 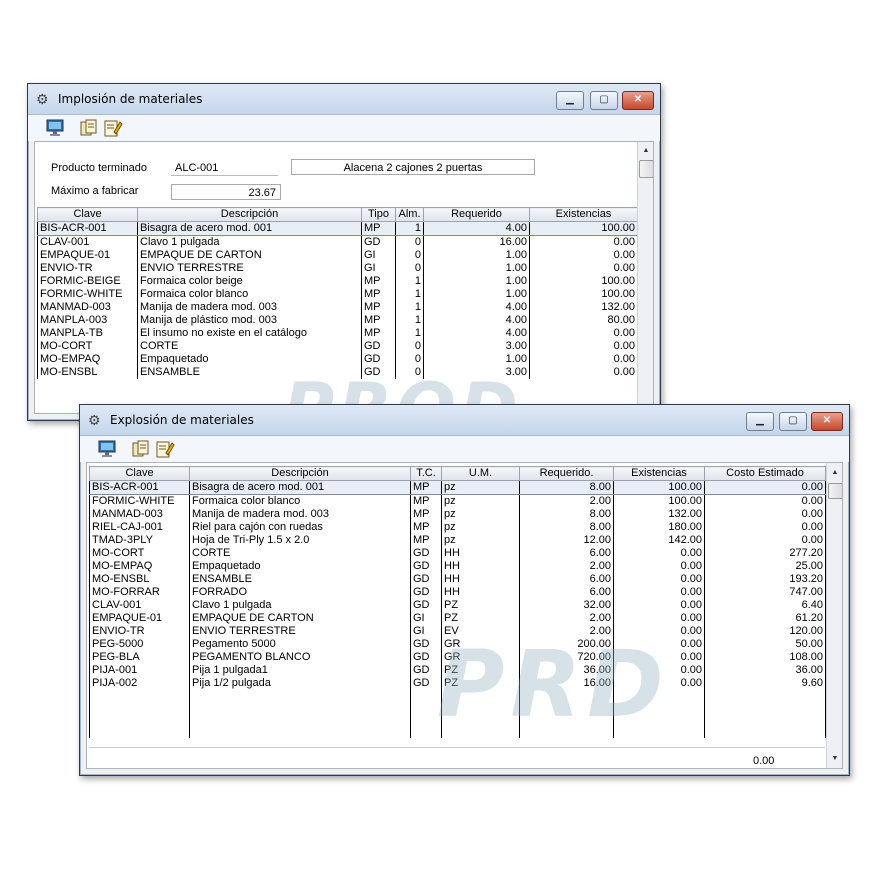 What do you see at coordinates (300, 540) in the screenshot?
I see `table-cell: Hoja de Tri-Ply 1.5 x 2.0` at bounding box center [300, 540].